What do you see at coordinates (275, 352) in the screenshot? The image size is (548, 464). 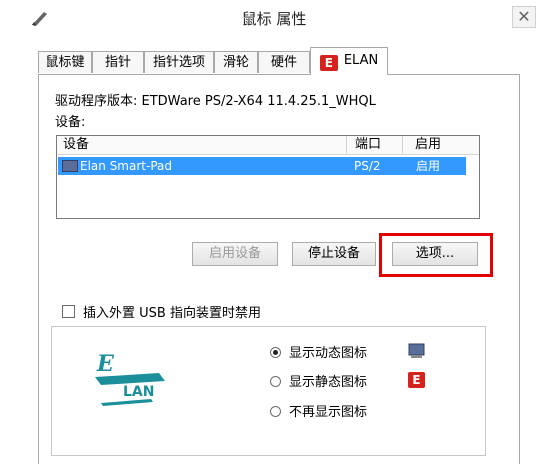 I see `radio-button-dynamic` at bounding box center [275, 352].